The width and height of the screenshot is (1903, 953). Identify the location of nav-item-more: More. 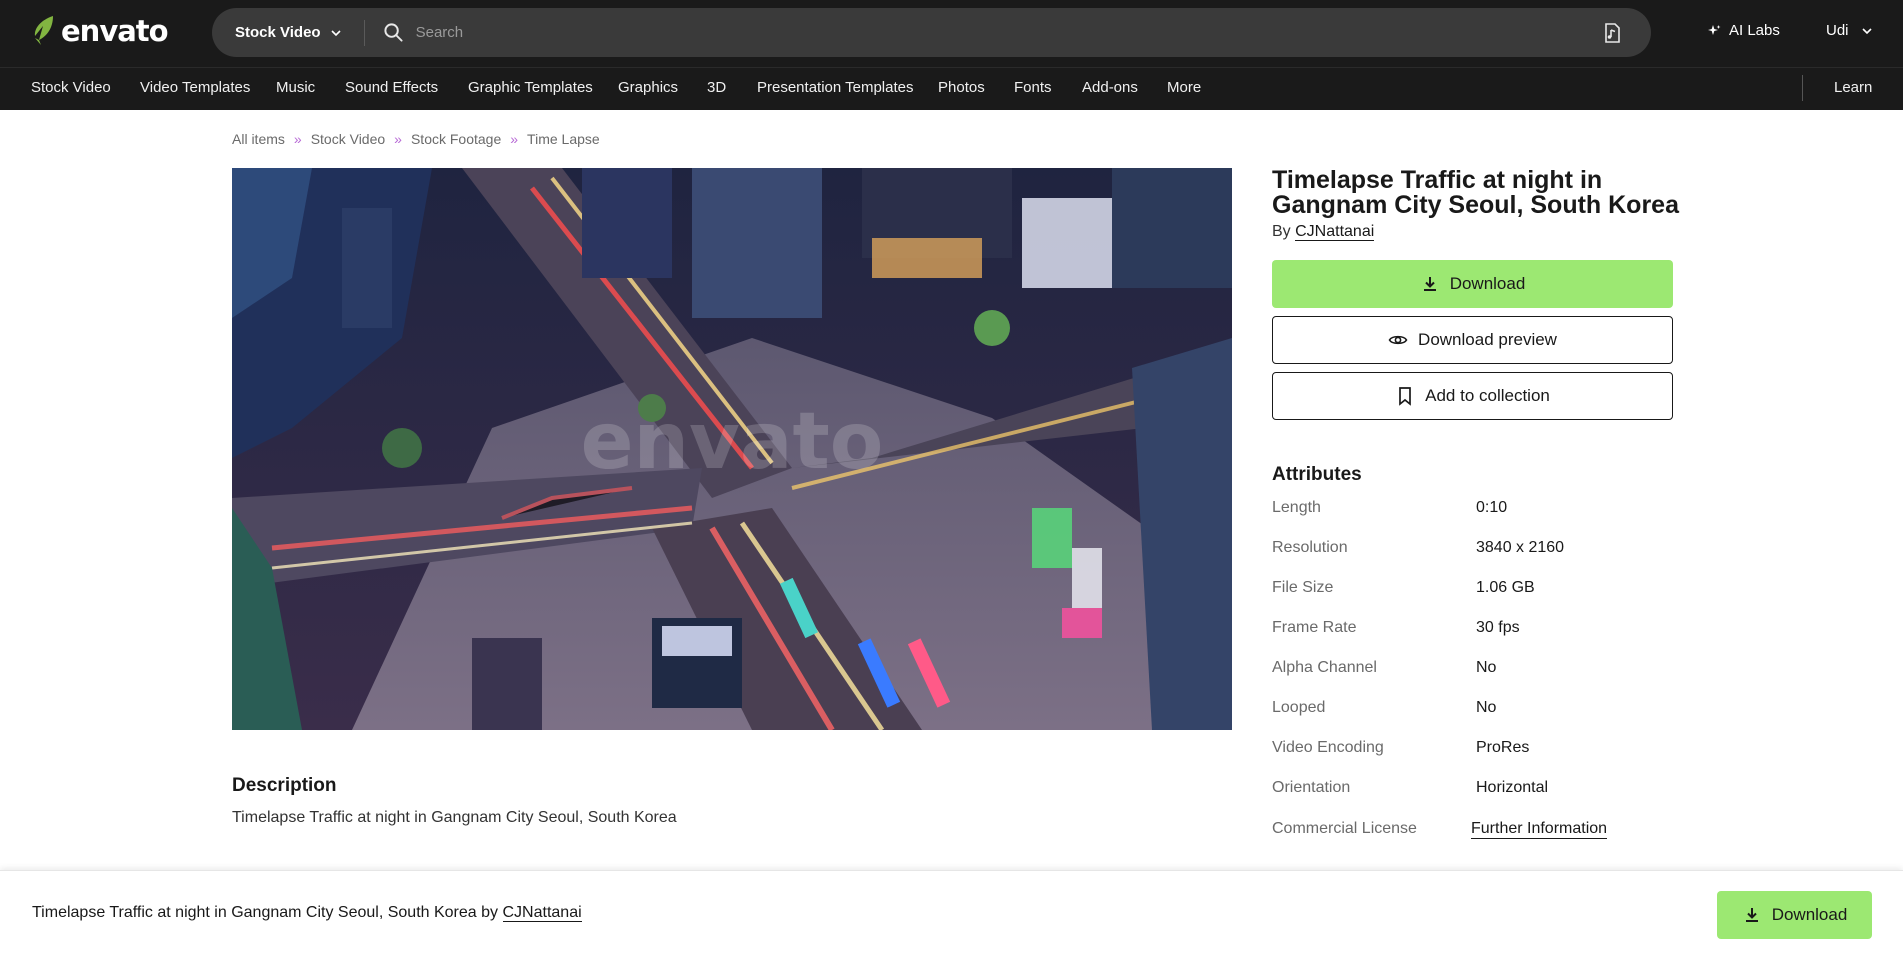
(1184, 87).